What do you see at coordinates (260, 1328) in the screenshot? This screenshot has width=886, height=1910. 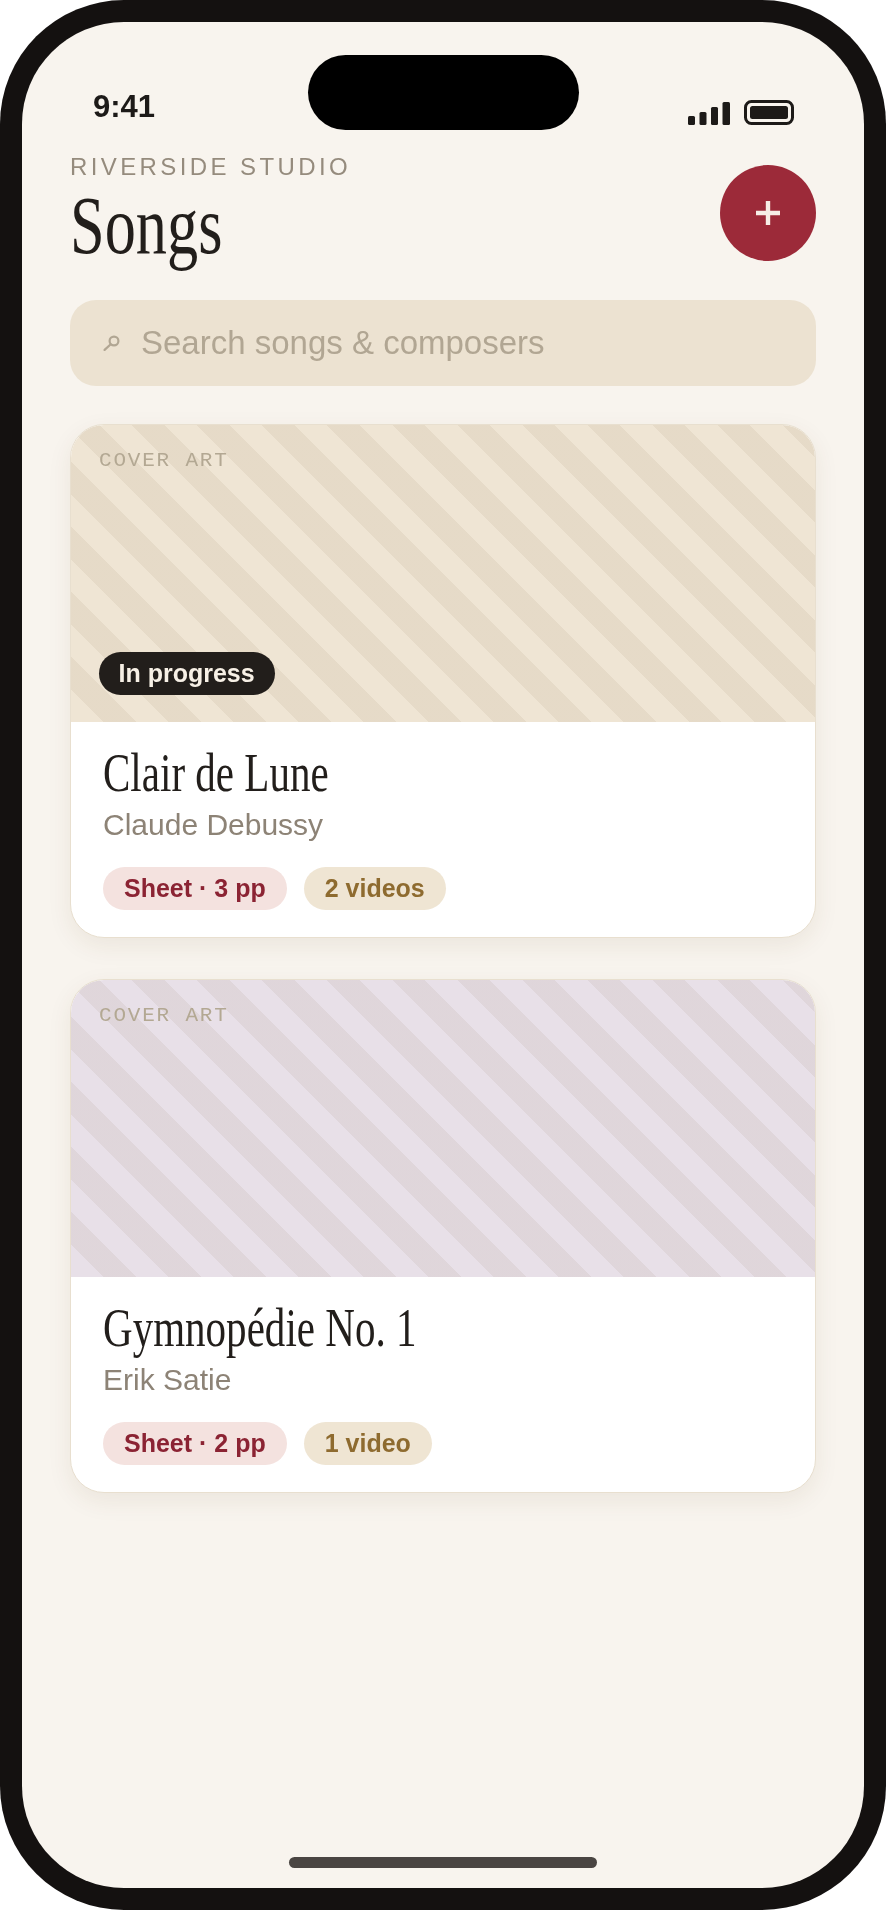 I see `song-title: Gymnopédie No. 1` at bounding box center [260, 1328].